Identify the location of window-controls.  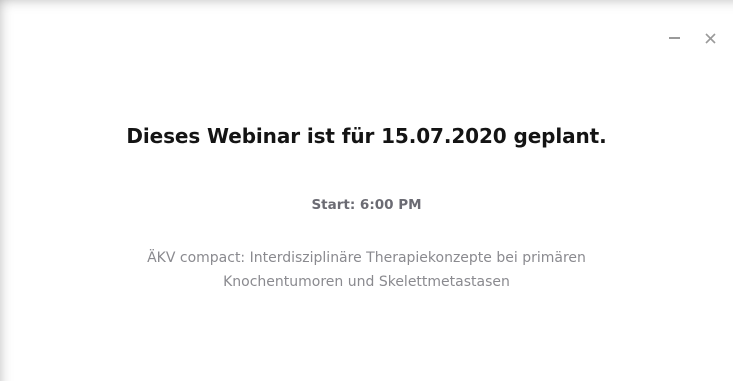
(692, 38).